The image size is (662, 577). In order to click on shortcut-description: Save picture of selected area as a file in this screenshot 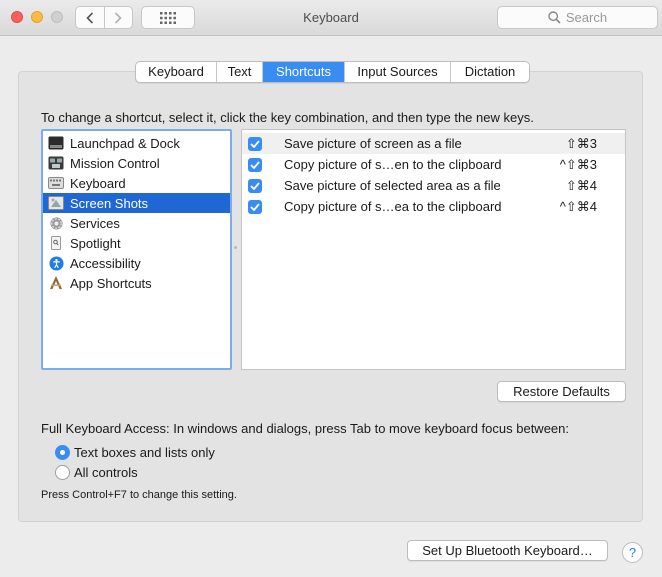, I will do `click(392, 185)`.